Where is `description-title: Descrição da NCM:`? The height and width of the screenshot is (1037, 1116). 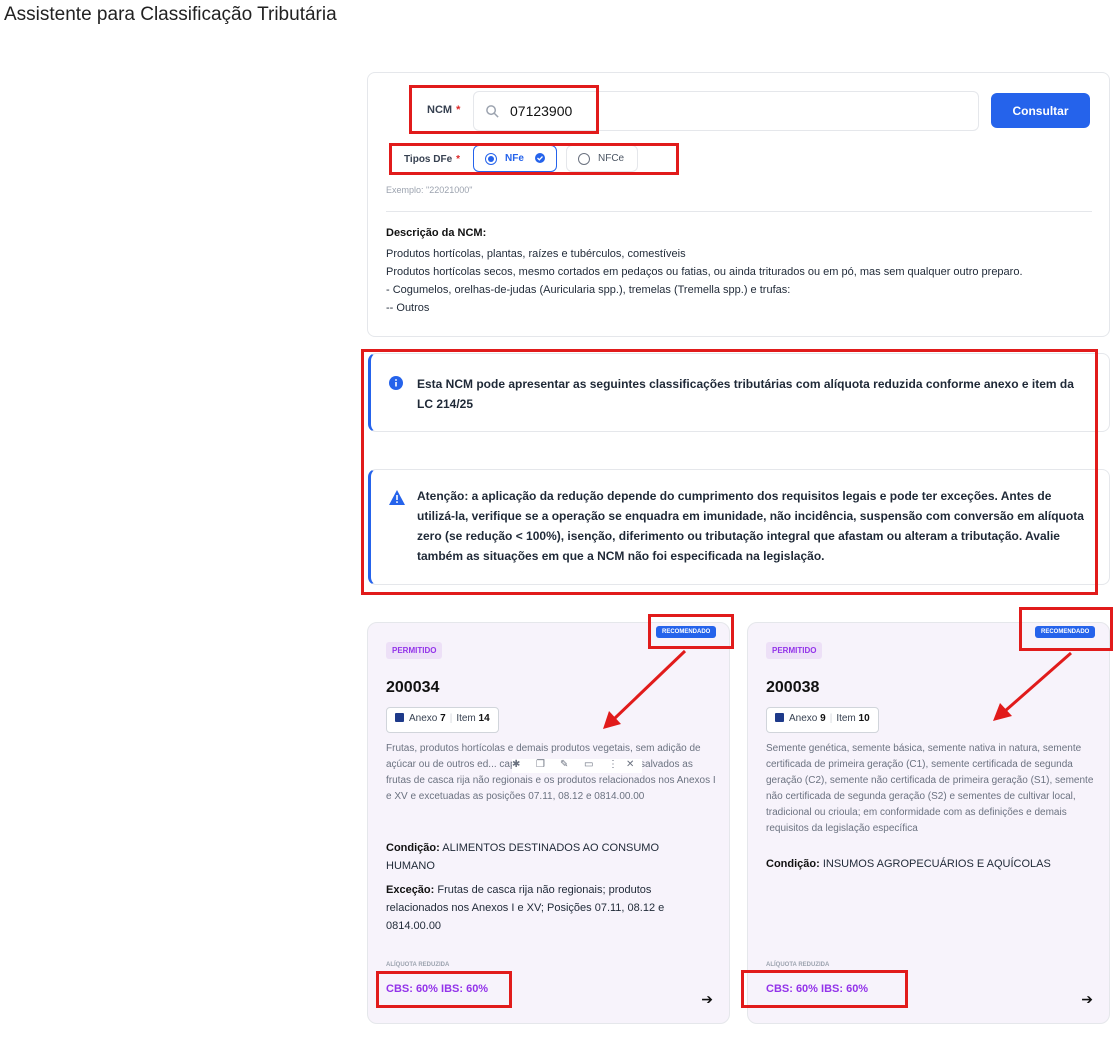
description-title: Descrição da NCM: is located at coordinates (436, 233).